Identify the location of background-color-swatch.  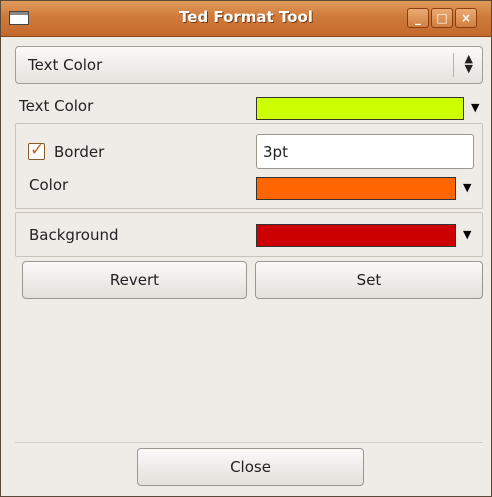
(356, 235).